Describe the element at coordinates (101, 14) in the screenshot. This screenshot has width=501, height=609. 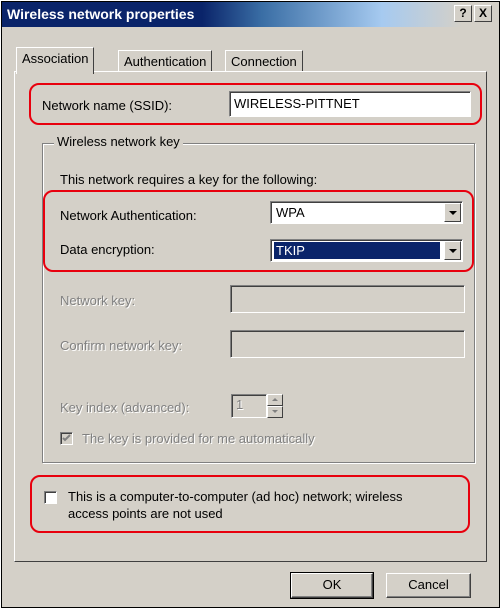
I see `window-title: Wireless network properties` at that location.